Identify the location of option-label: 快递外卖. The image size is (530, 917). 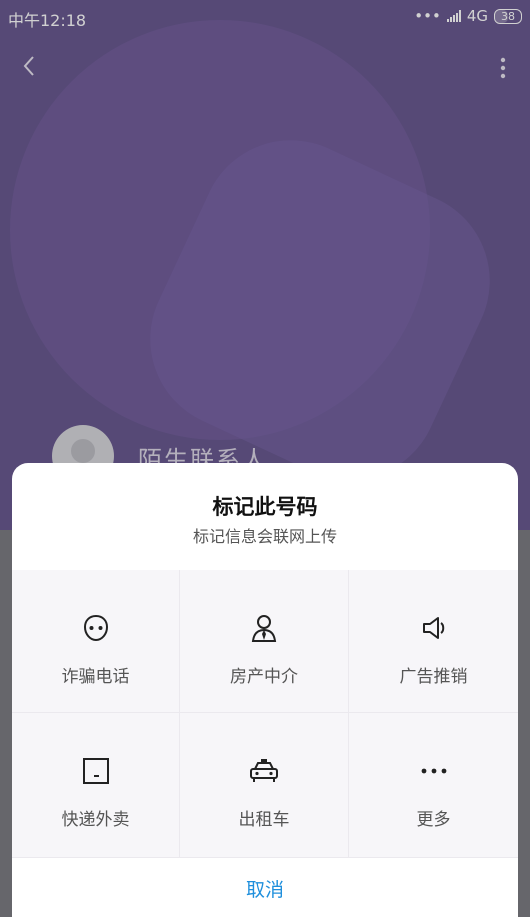
(95, 820).